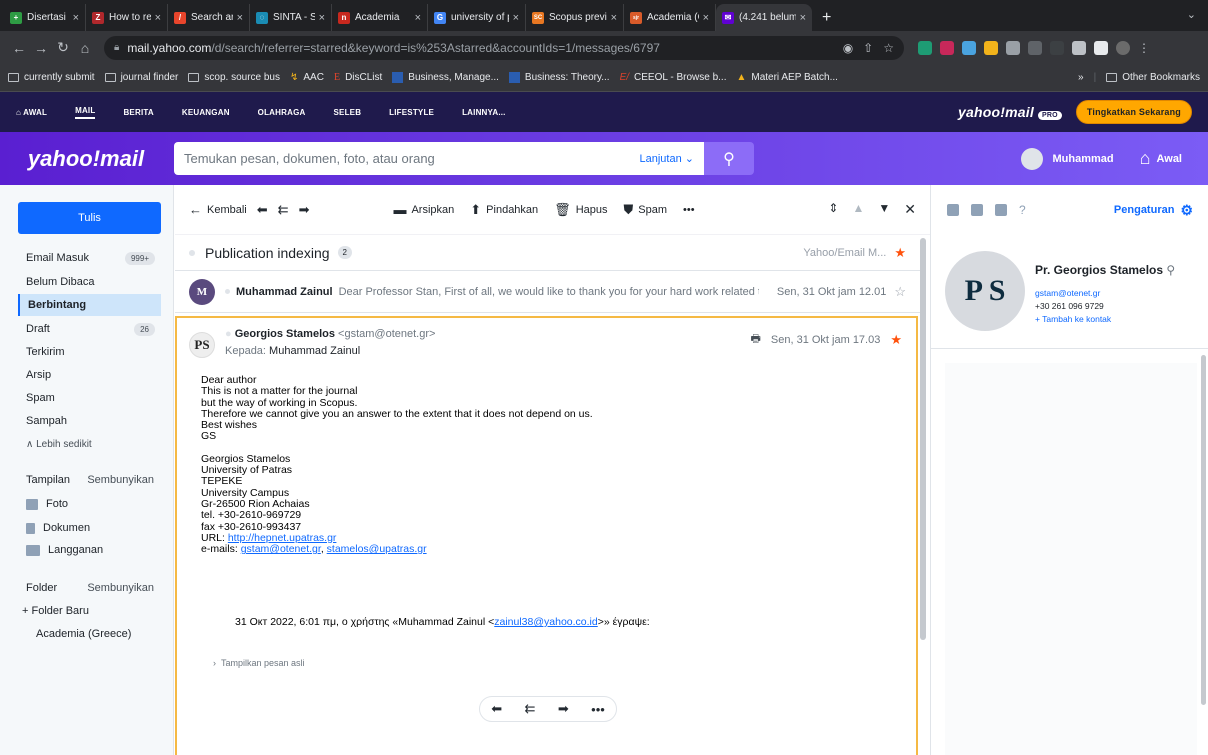  I want to click on google-lens-icon: ◉, so click(848, 48).